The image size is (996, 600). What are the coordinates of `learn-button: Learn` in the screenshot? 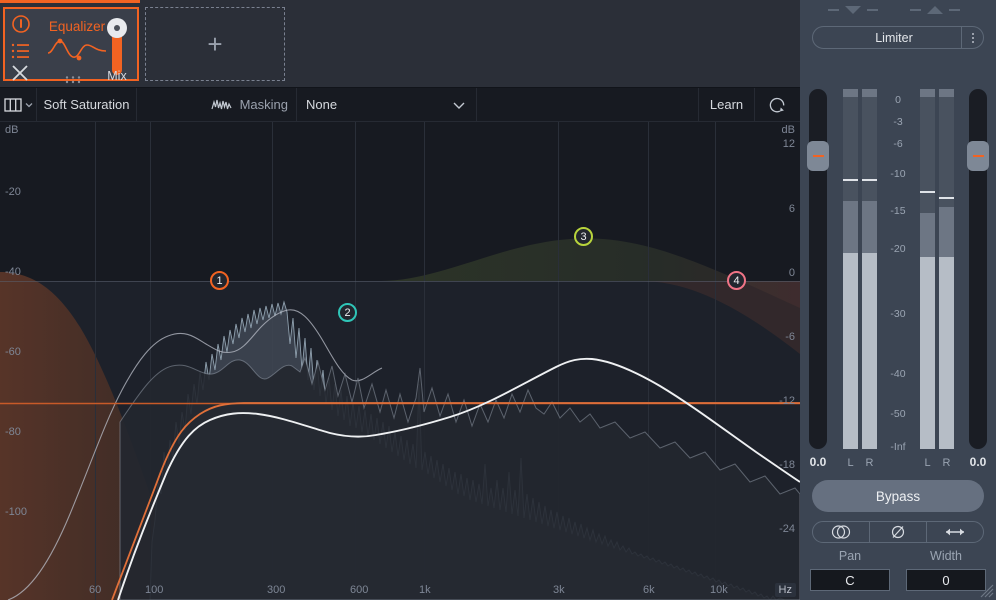 It's located at (727, 104).